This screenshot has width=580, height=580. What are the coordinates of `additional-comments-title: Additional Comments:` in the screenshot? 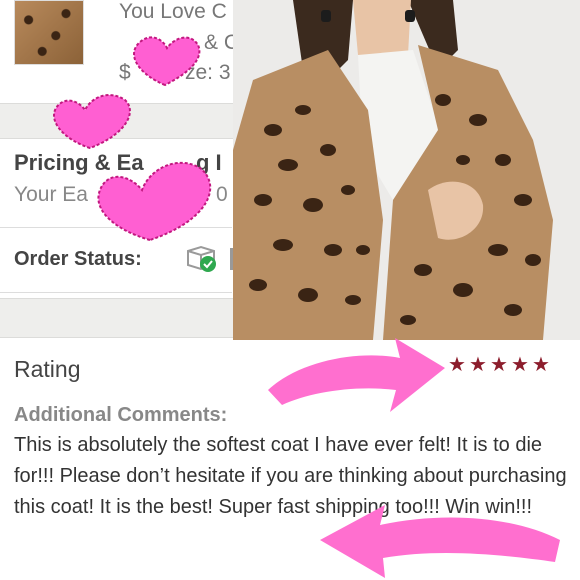 It's located at (121, 415).